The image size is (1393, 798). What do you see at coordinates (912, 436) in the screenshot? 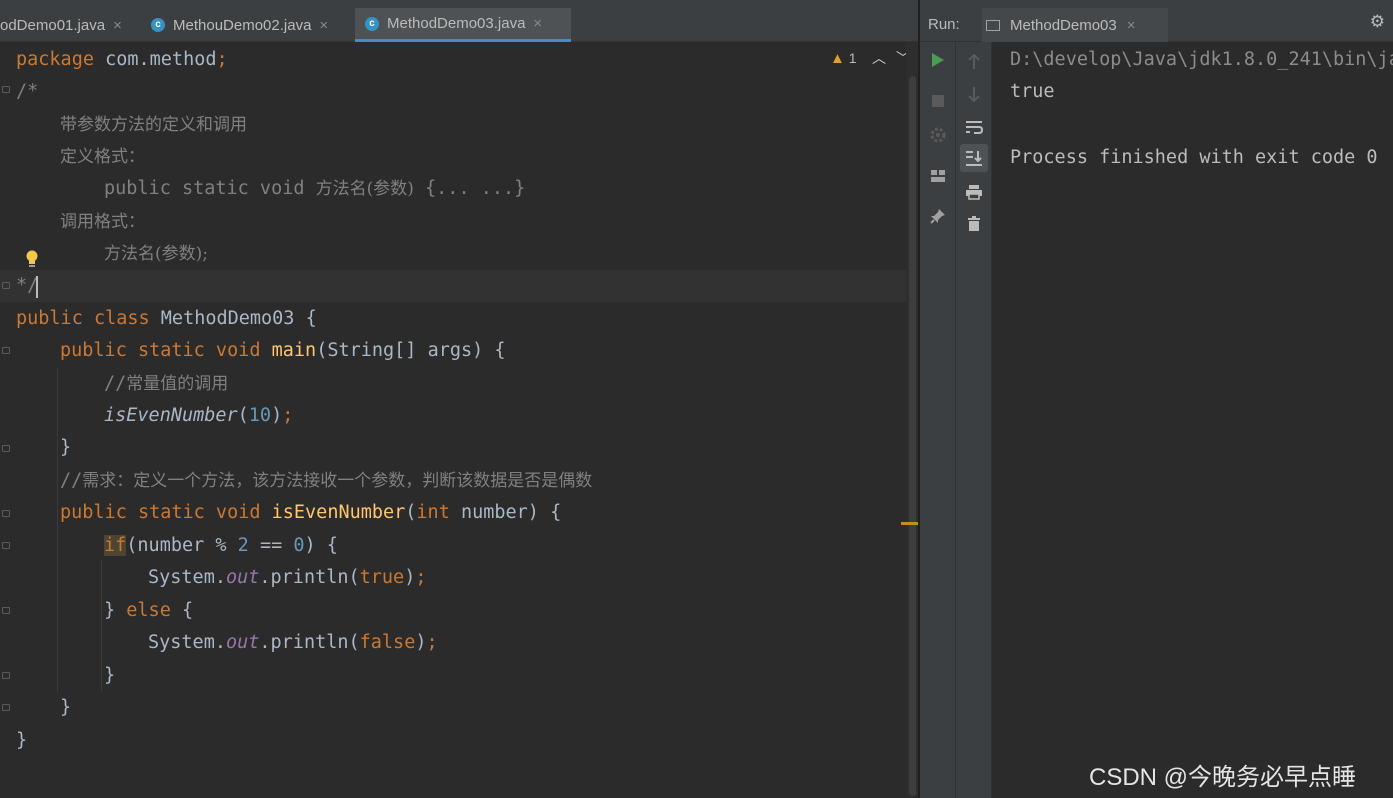
I see `scrollbar-thumb` at bounding box center [912, 436].